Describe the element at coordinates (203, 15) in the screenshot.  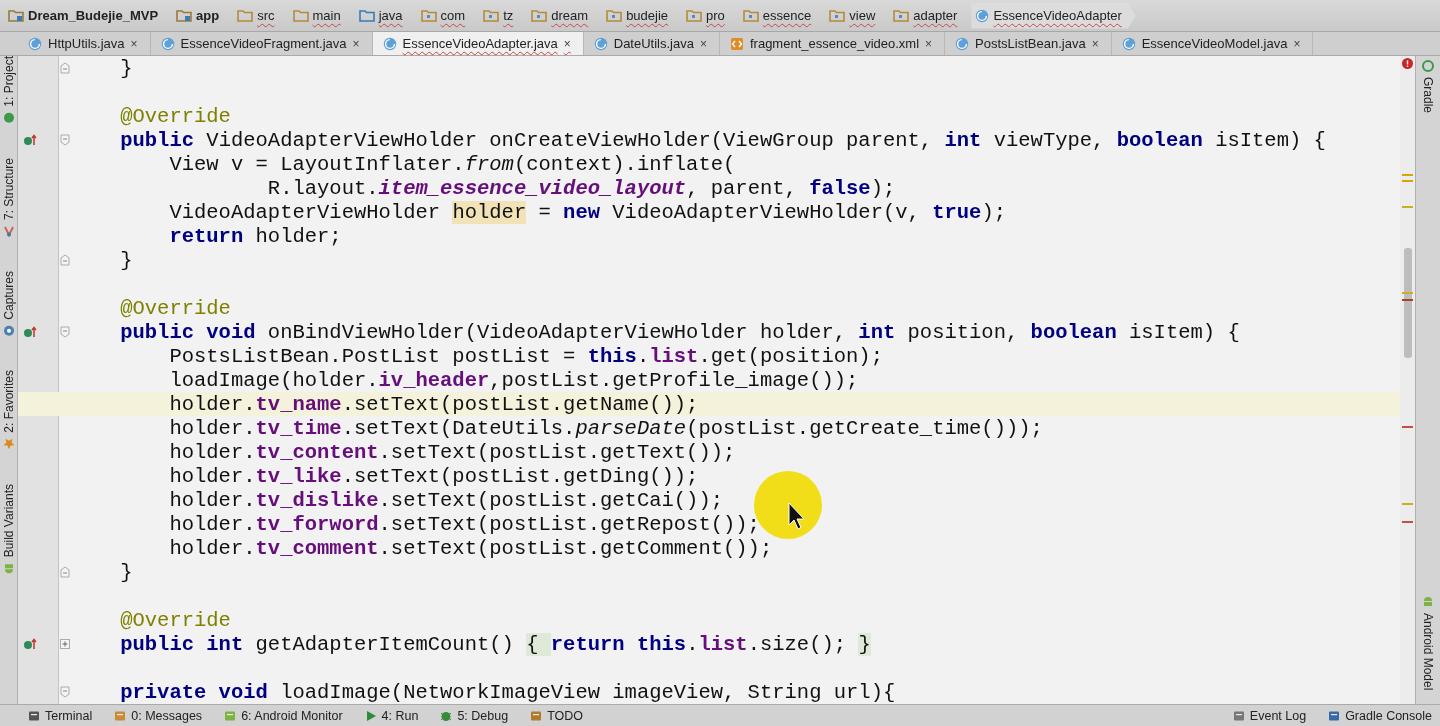
I see `breadcrumb: app` at that location.